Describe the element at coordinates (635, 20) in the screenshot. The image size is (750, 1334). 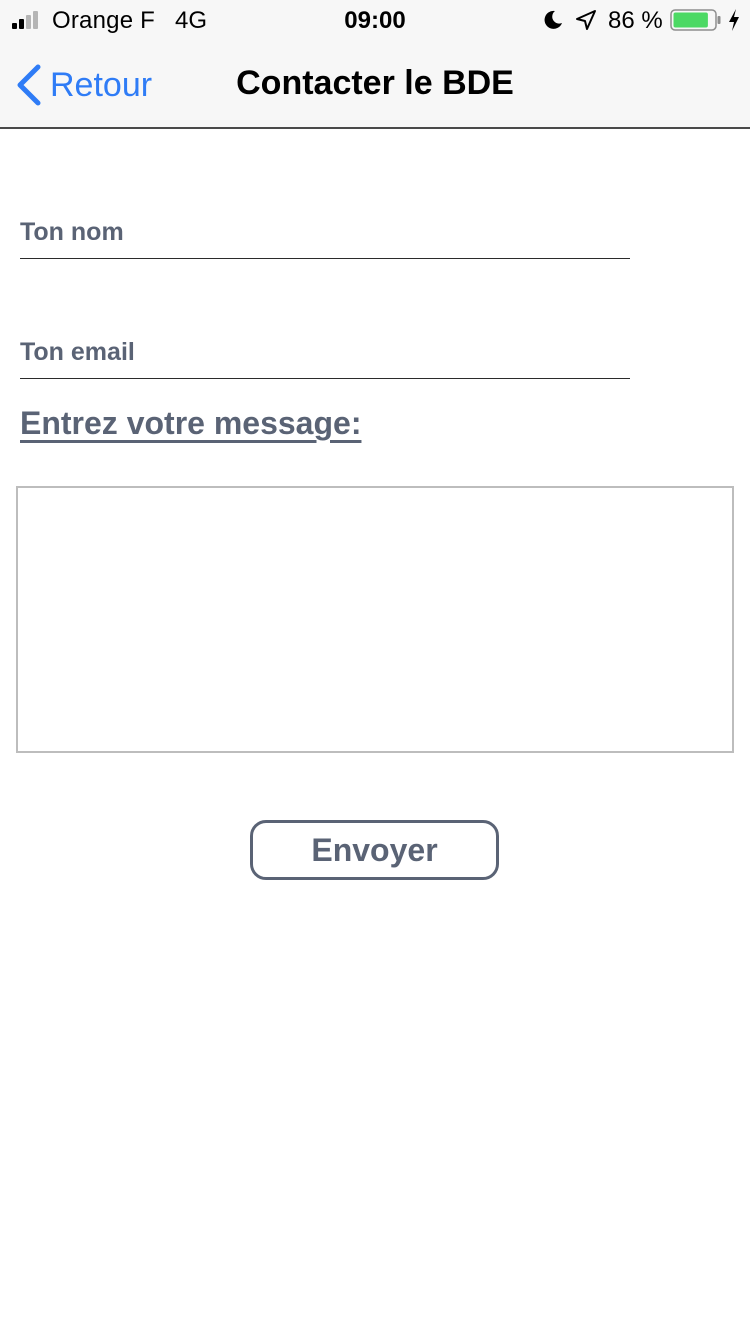
I see `battery-percentage: 86 %` at that location.